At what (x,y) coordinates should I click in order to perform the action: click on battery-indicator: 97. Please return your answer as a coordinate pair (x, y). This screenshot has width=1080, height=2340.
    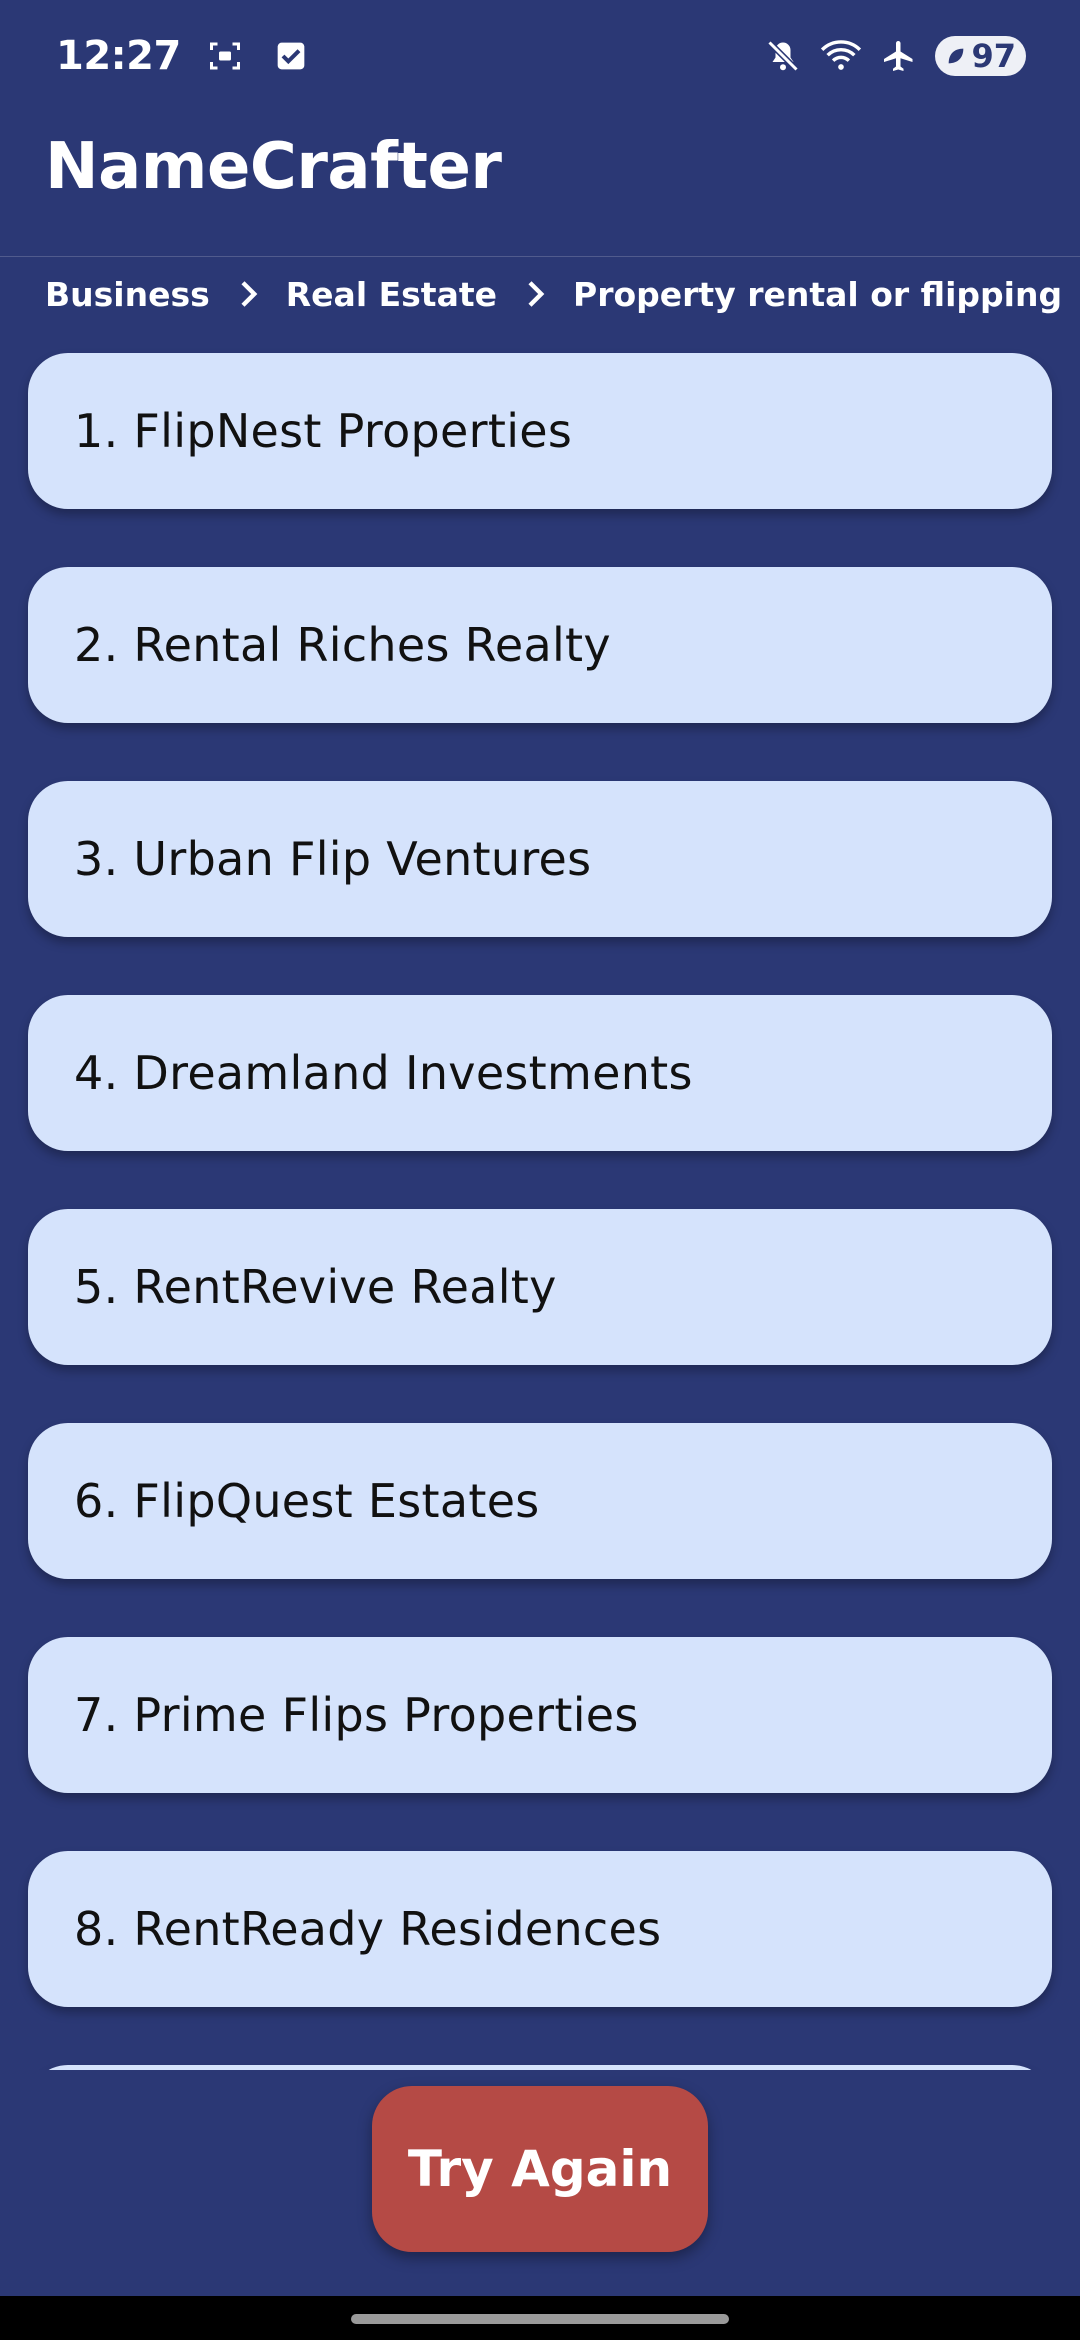
    Looking at the image, I should click on (980, 56).